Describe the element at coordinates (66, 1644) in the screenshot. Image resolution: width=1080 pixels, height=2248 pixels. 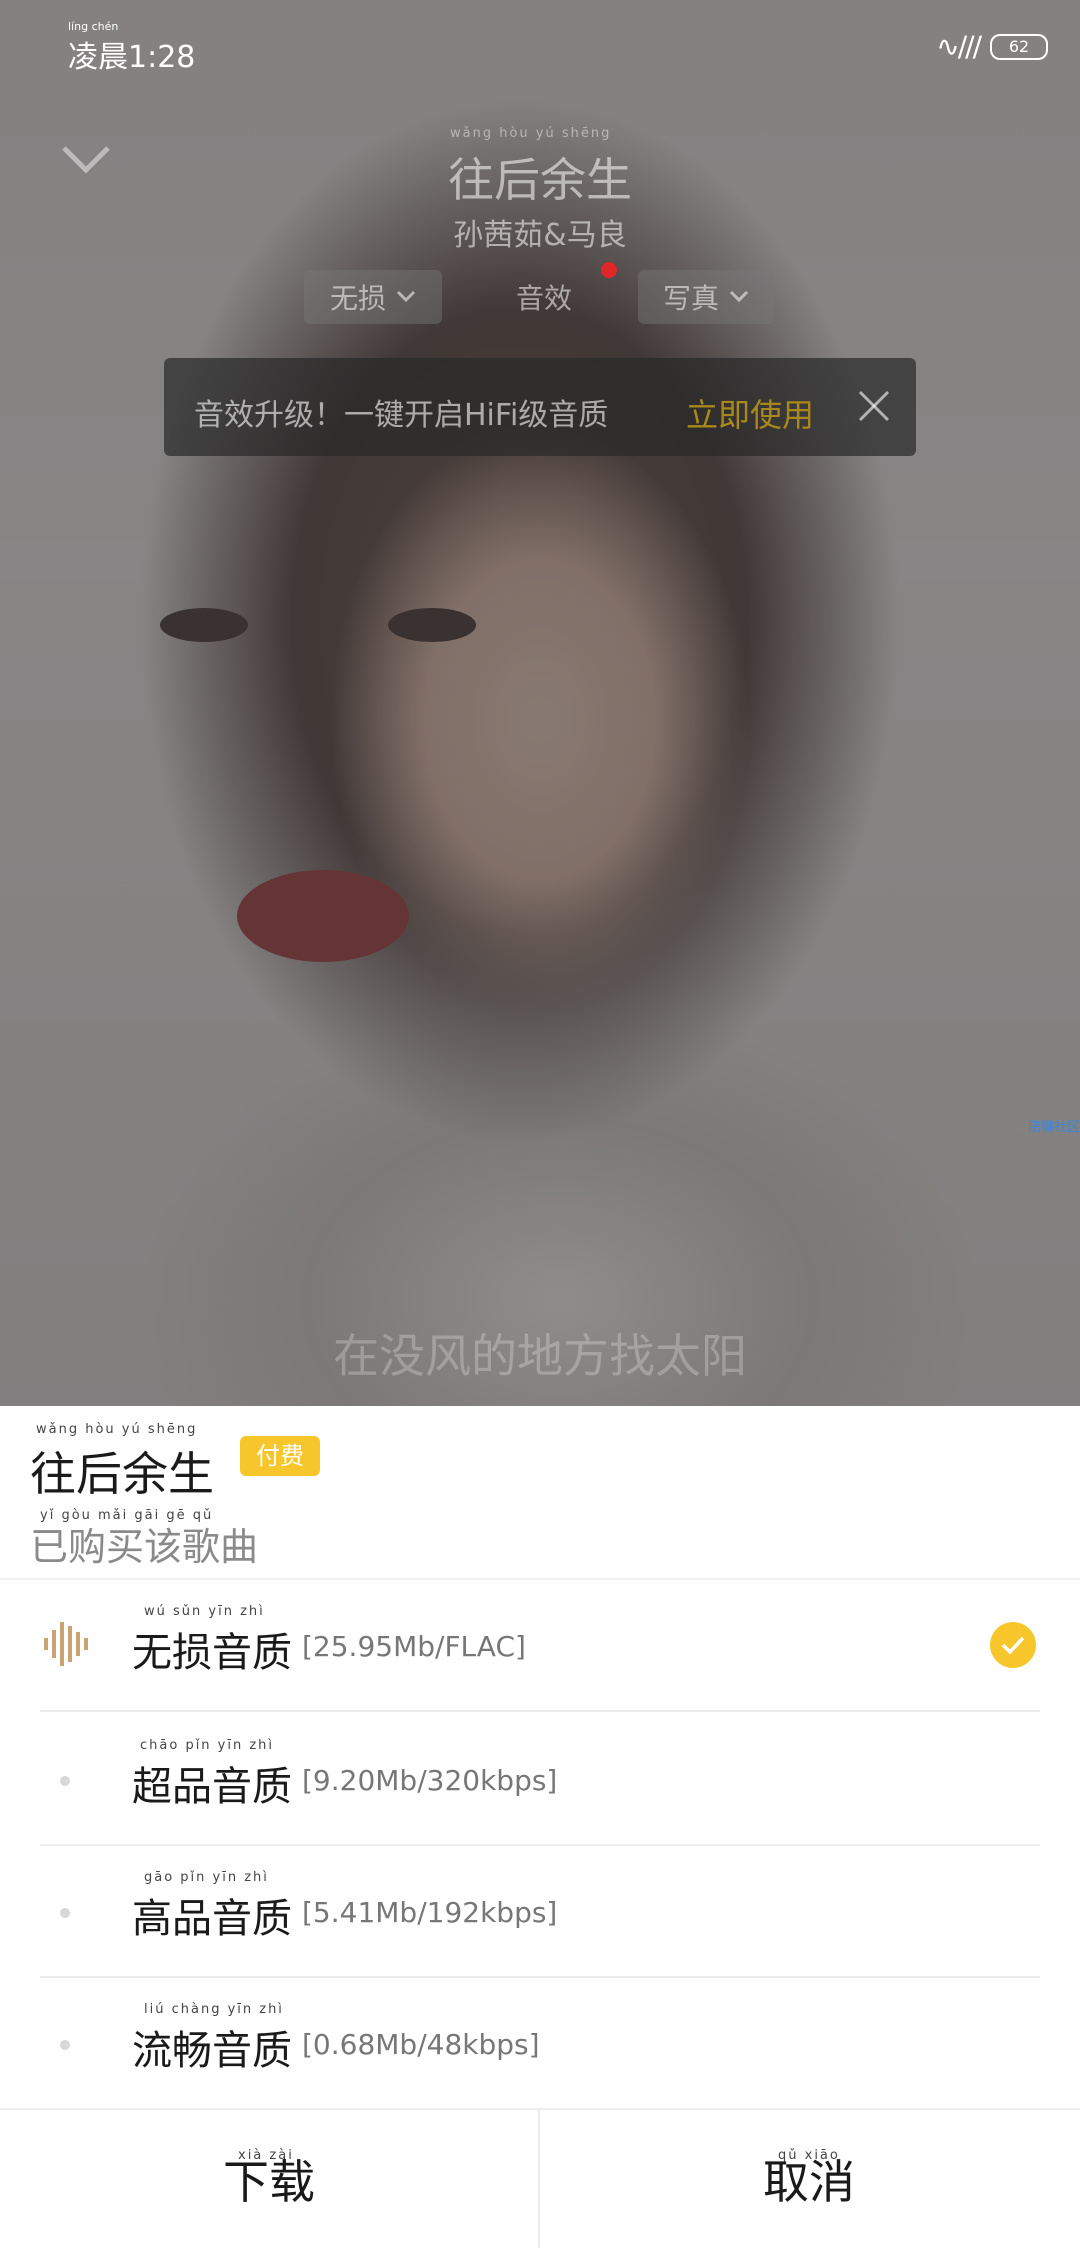
I see `sound-wave-icon` at that location.